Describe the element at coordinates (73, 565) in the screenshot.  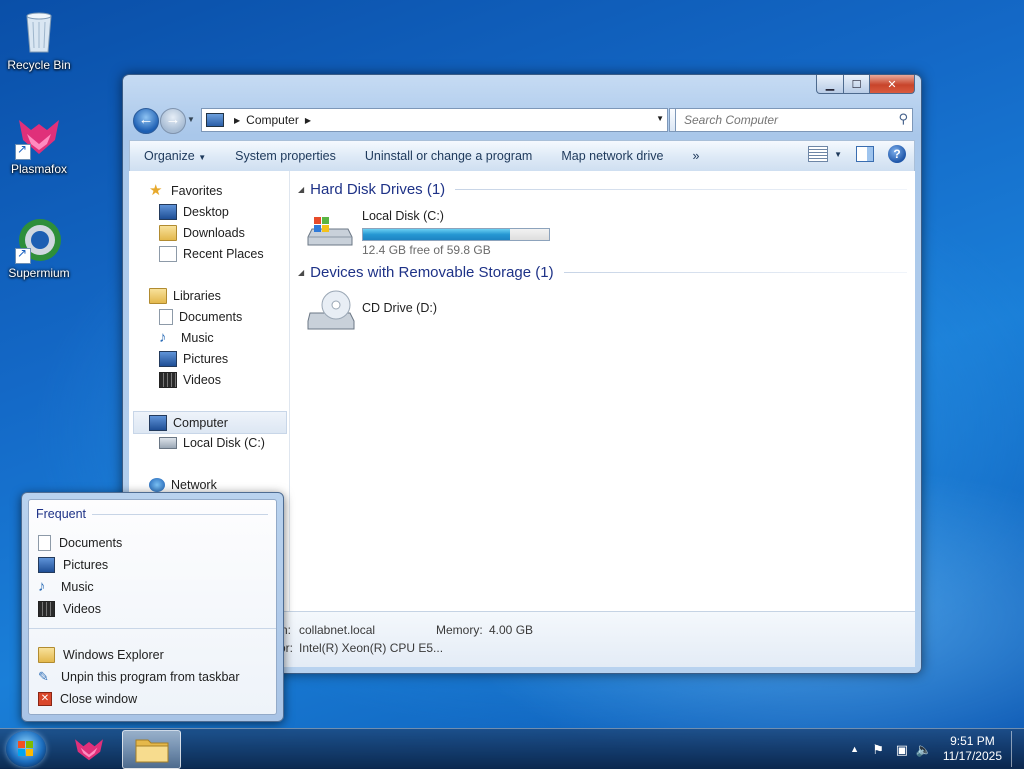
I see `jump-list-item-pictures: Pictures` at that location.